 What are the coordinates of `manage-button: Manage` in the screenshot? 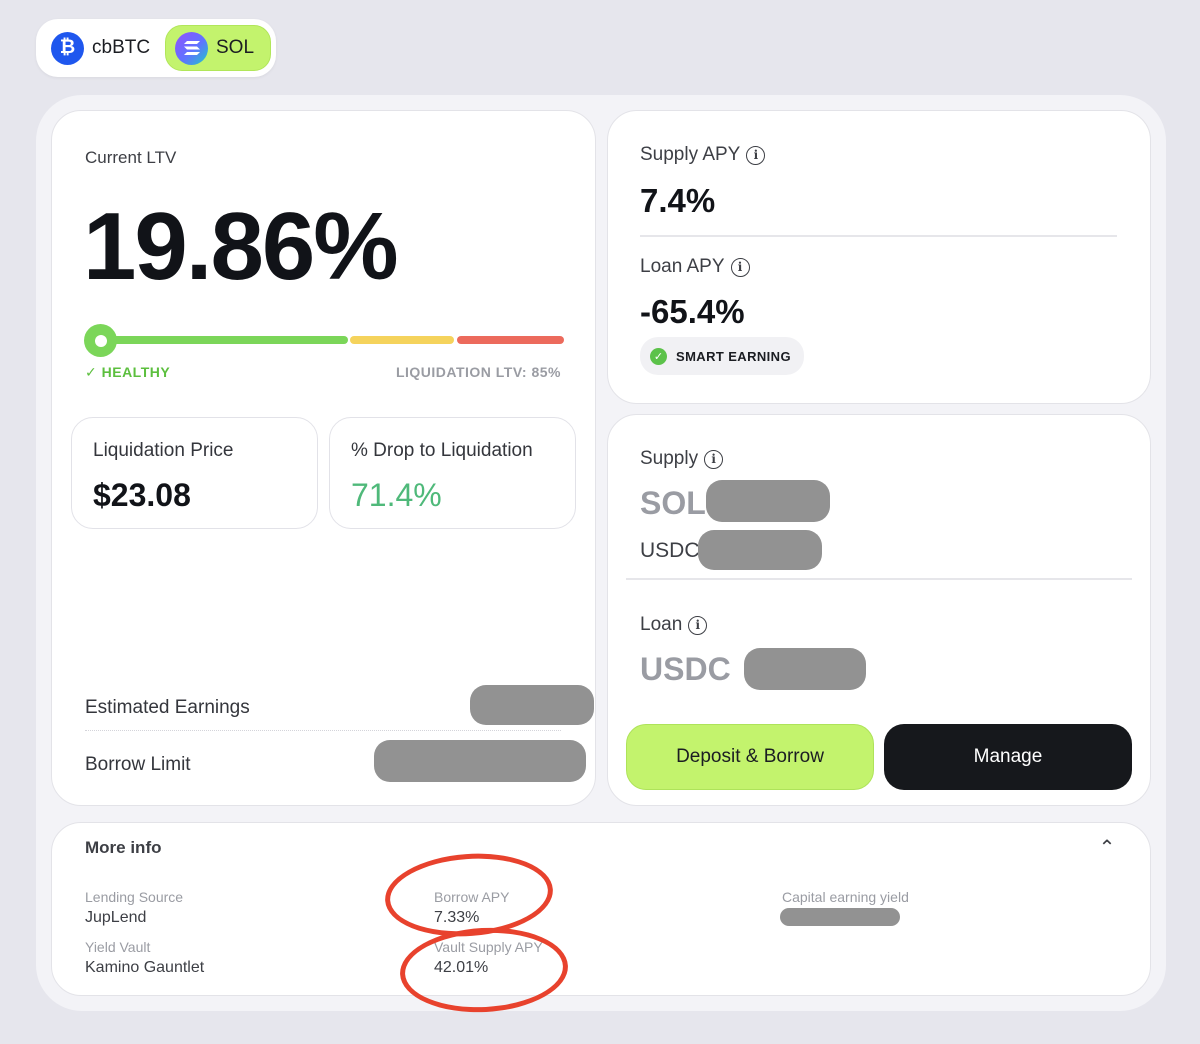 It's located at (1008, 757).